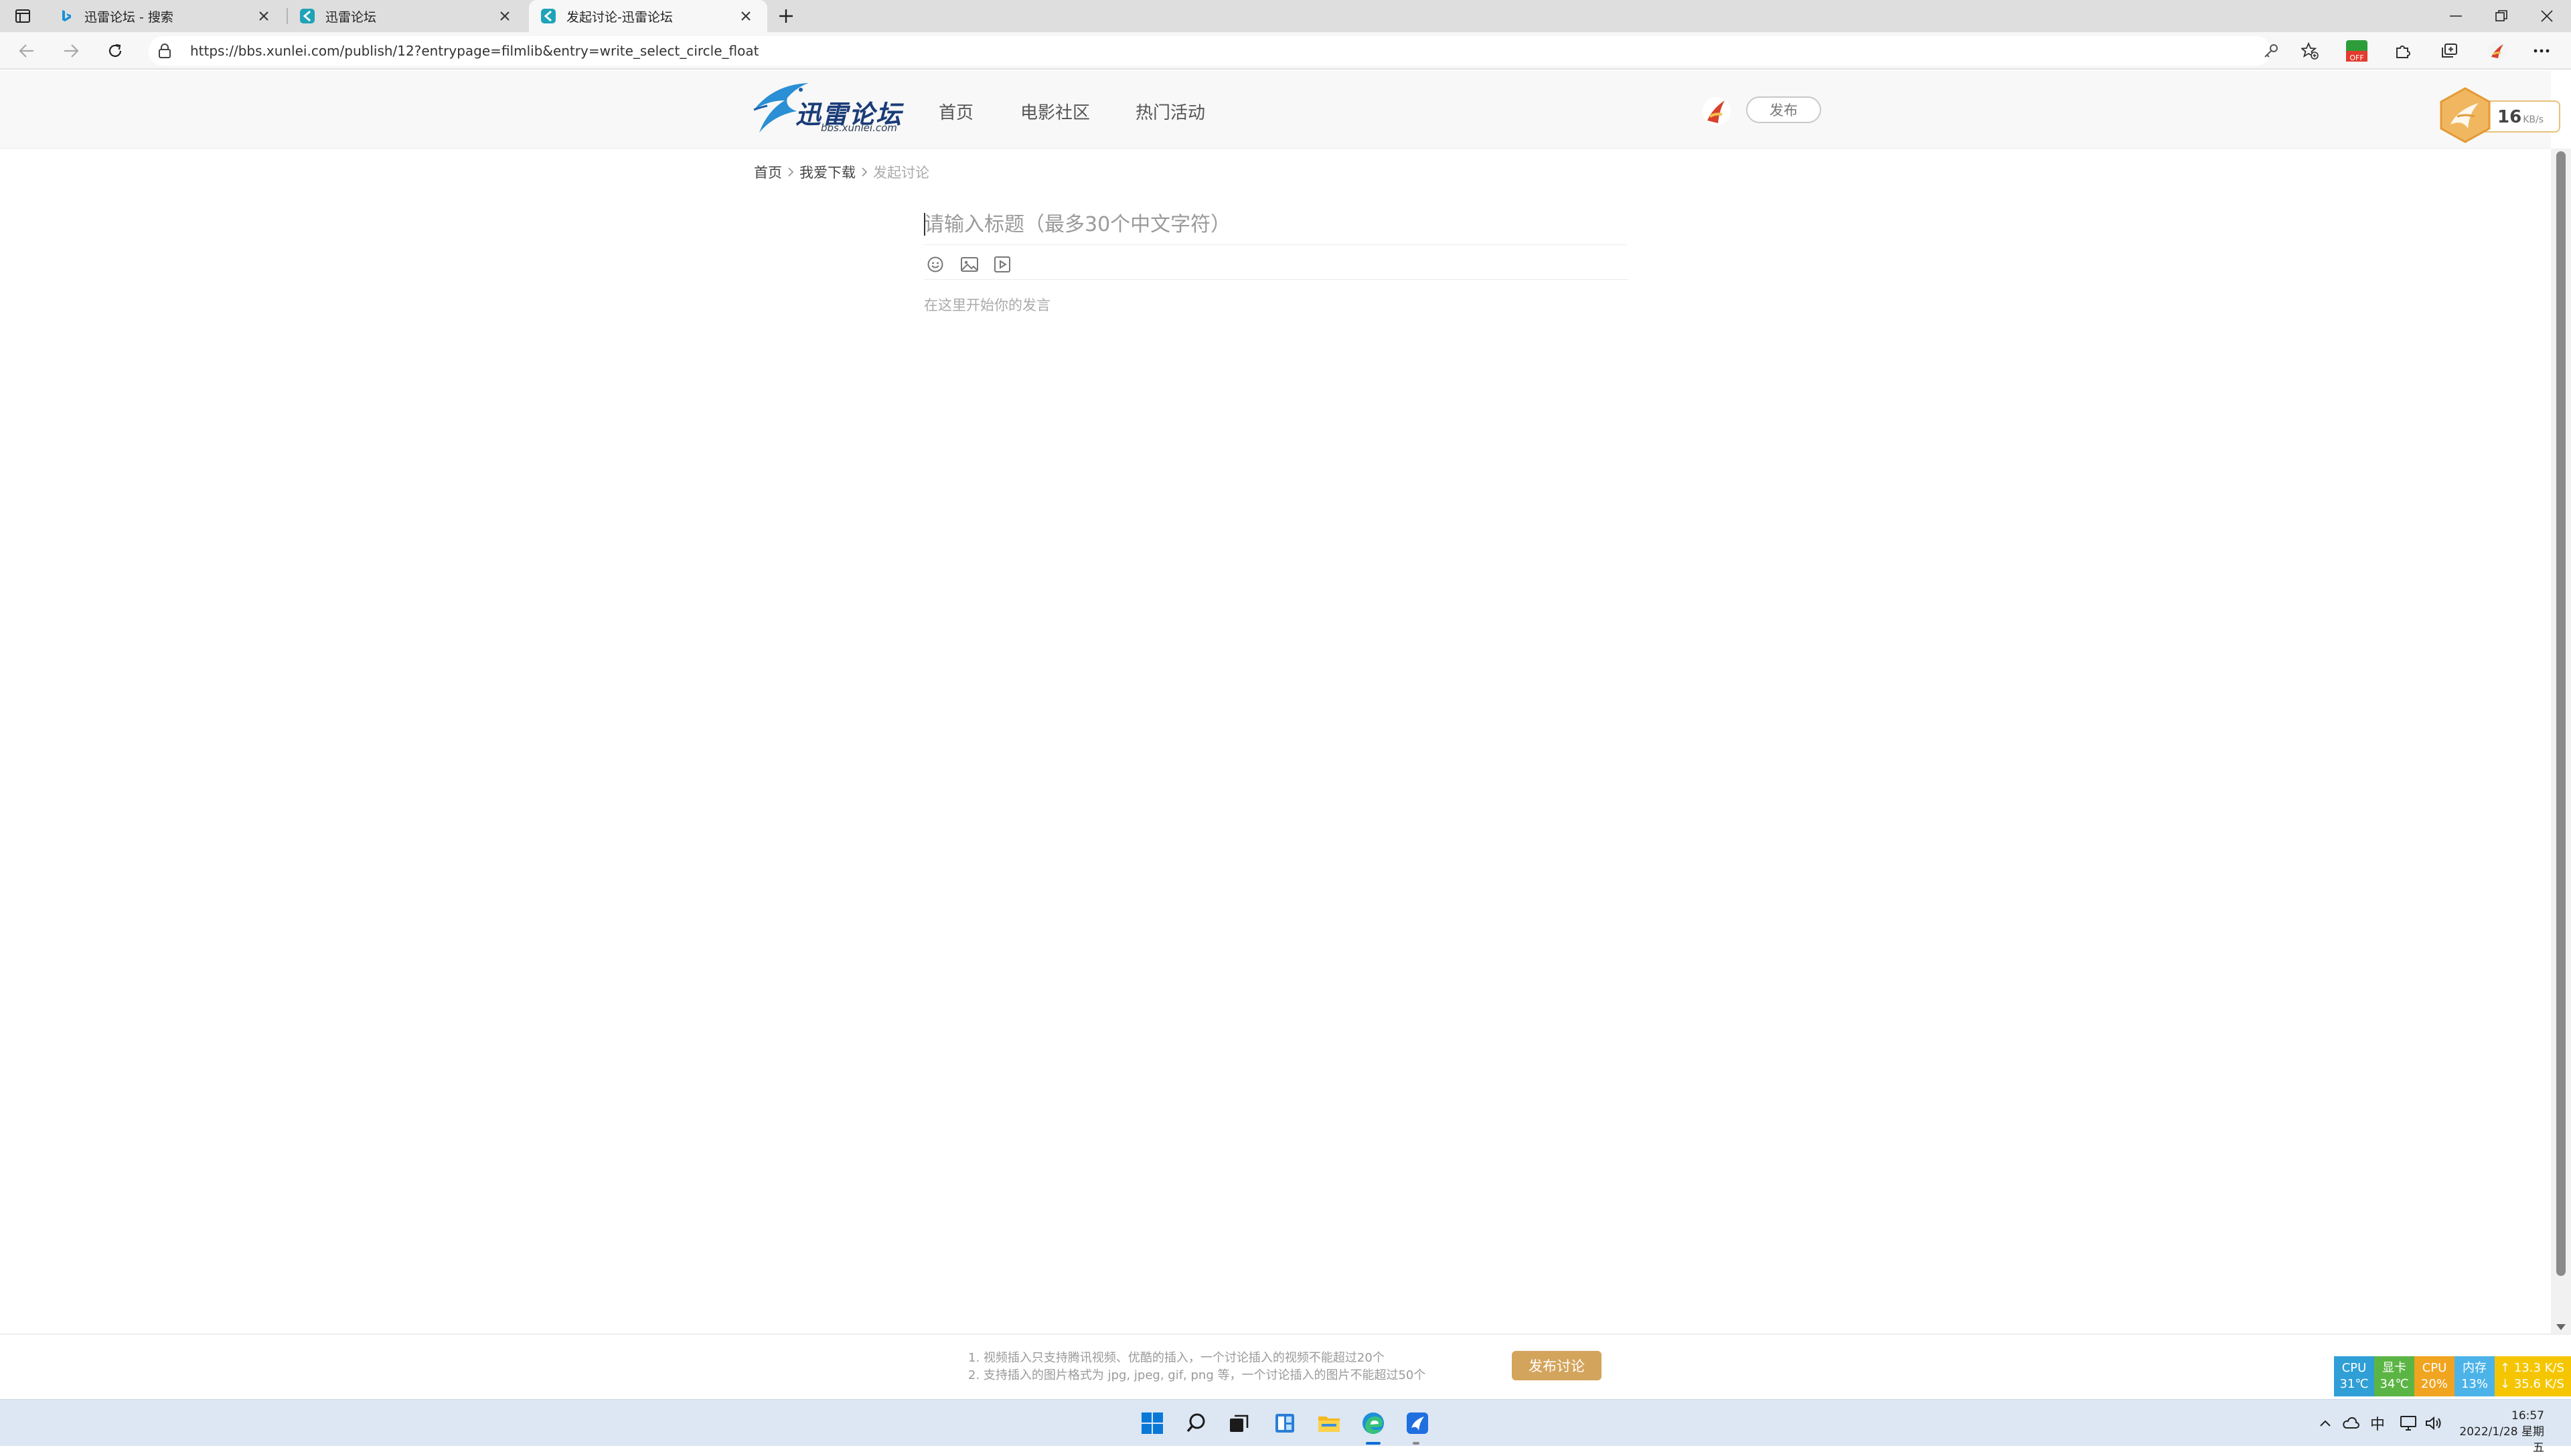  Describe the element at coordinates (987, 305) in the screenshot. I see `post-body-editor: 在这里开始你的发言` at that location.